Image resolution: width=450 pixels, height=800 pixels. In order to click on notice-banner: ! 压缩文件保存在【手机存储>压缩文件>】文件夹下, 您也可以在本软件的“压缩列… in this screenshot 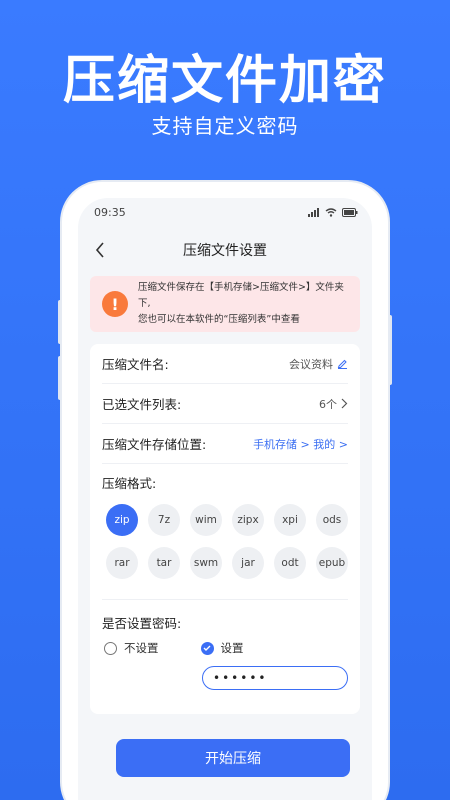, I will do `click(225, 304)`.